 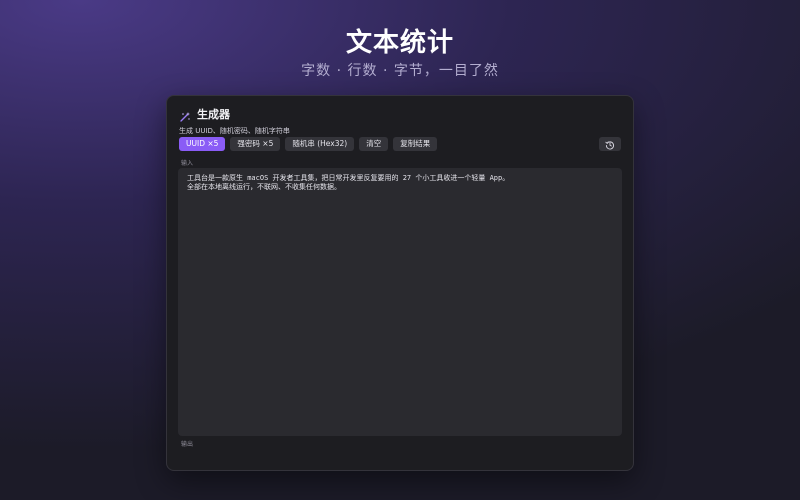 What do you see at coordinates (255, 144) in the screenshot?
I see `strong-password-x5-button: 强密码 ×5` at bounding box center [255, 144].